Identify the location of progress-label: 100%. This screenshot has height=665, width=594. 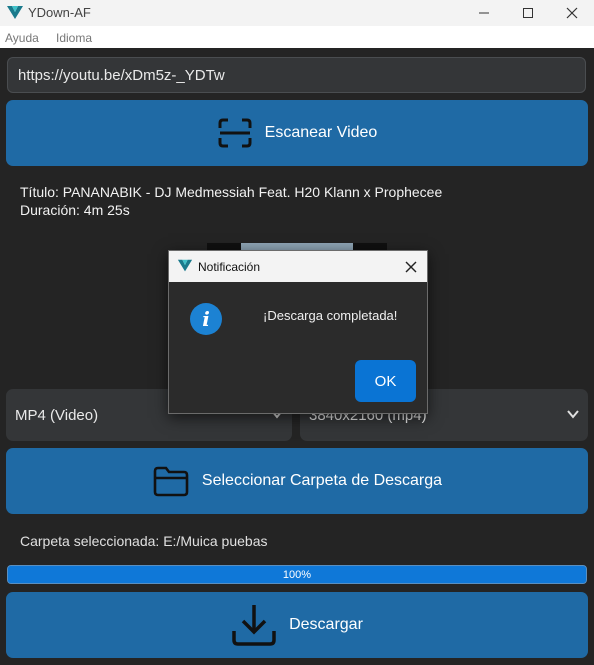
(297, 574).